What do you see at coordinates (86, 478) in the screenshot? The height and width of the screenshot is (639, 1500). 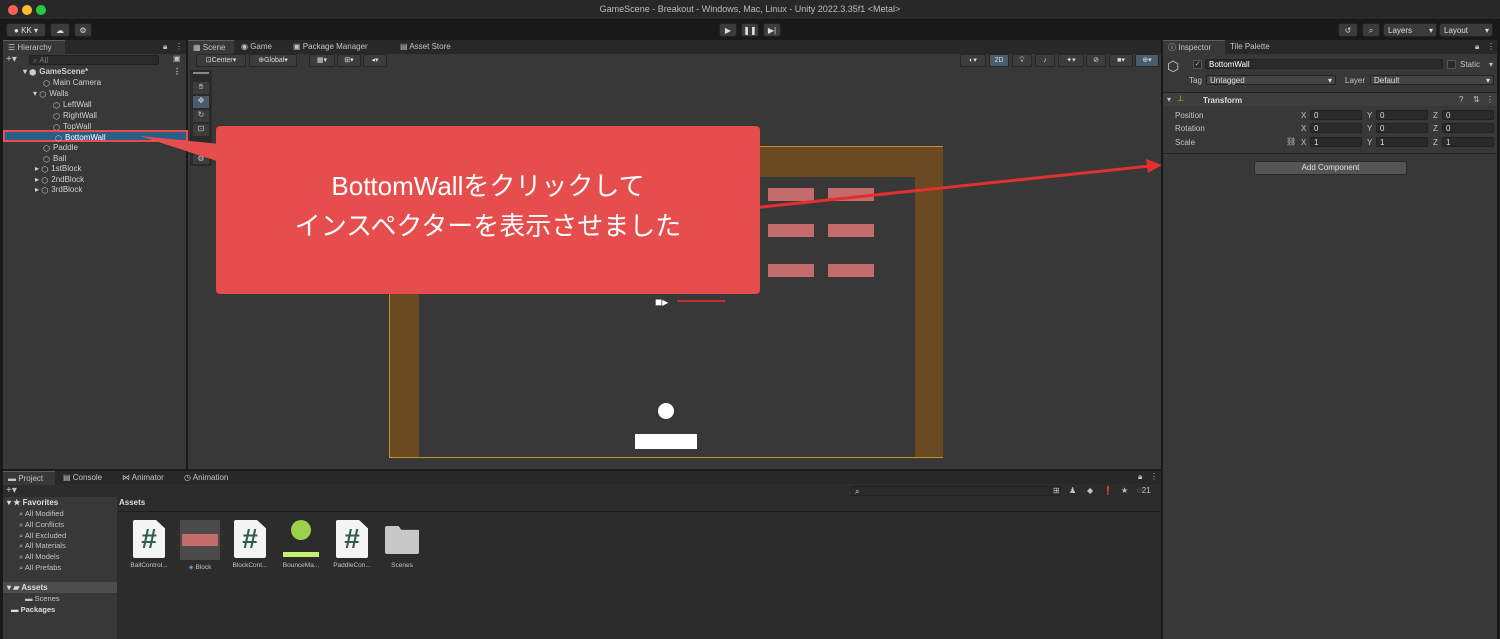 I see `tab-console: ▤ Console` at bounding box center [86, 478].